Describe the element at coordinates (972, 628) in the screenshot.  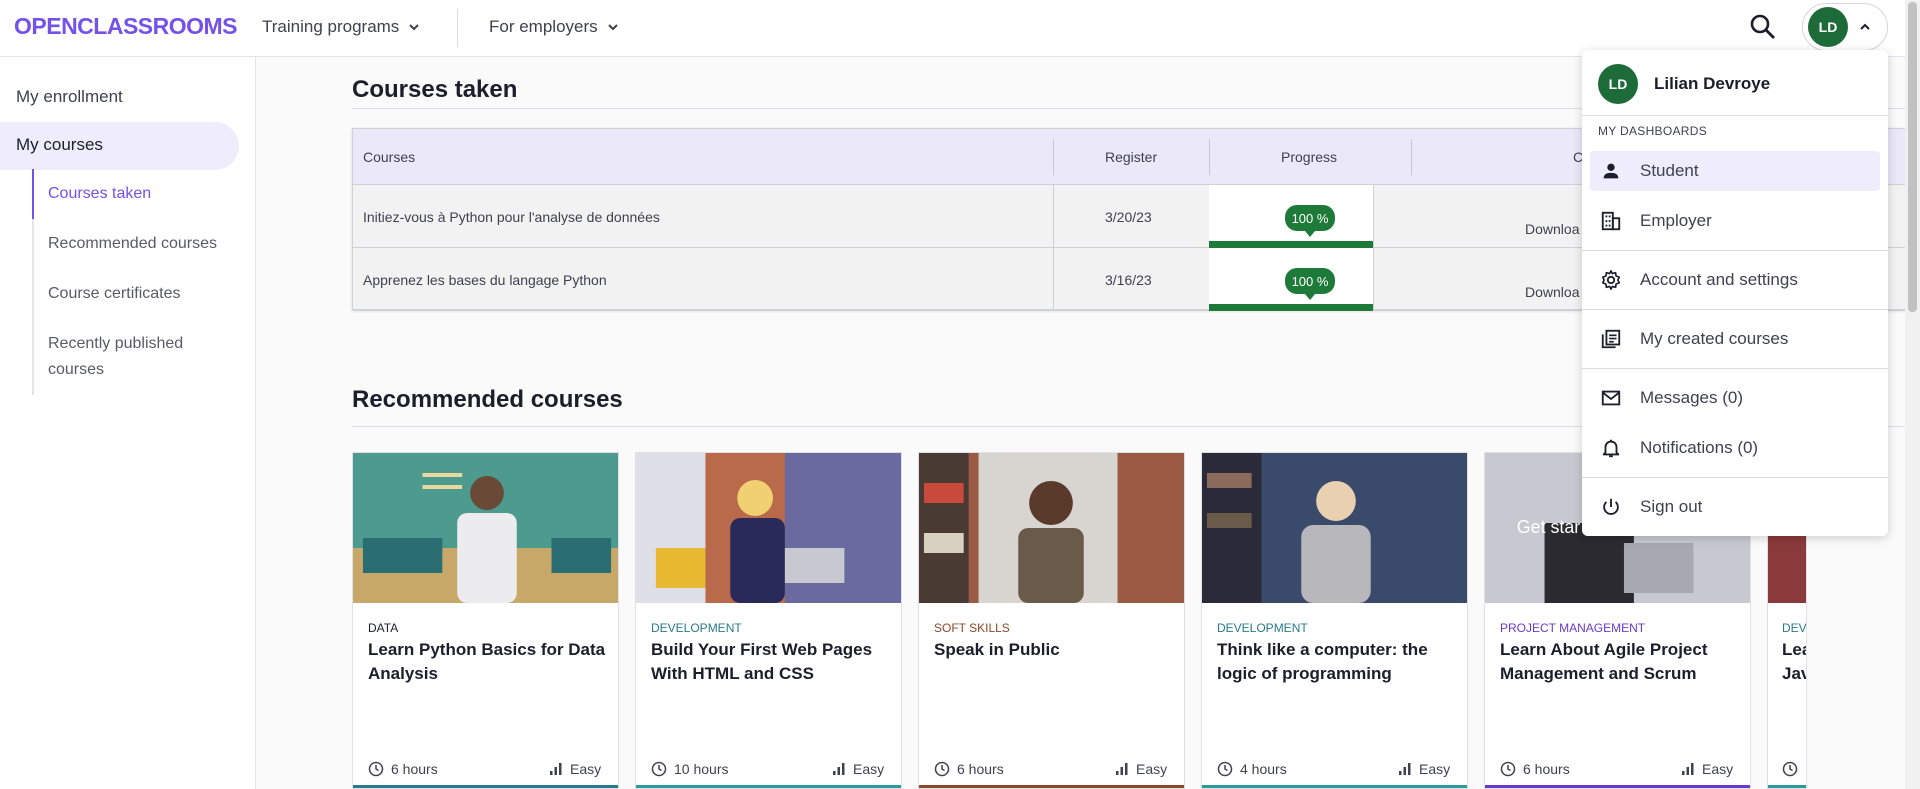
I see `course-category: SOFT SKILLS` at that location.